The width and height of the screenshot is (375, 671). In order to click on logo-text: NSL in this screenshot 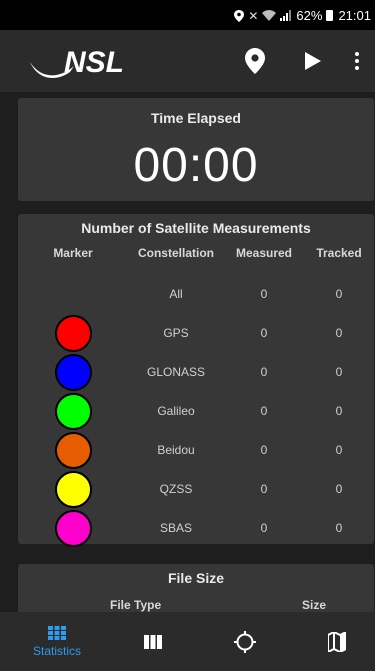, I will do `click(94, 62)`.